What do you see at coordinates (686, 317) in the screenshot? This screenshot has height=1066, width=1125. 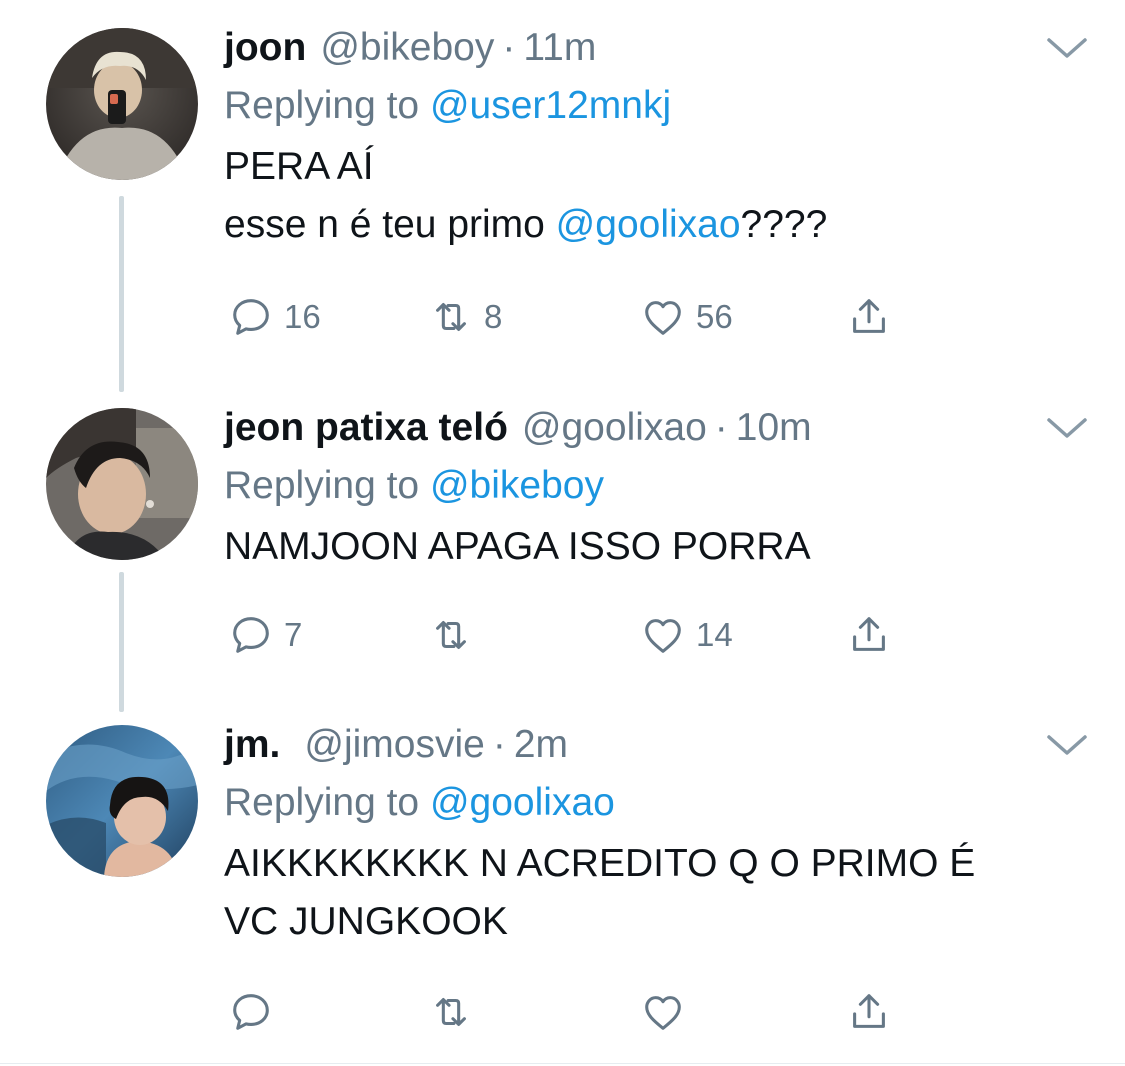 I see `like-button: 56` at bounding box center [686, 317].